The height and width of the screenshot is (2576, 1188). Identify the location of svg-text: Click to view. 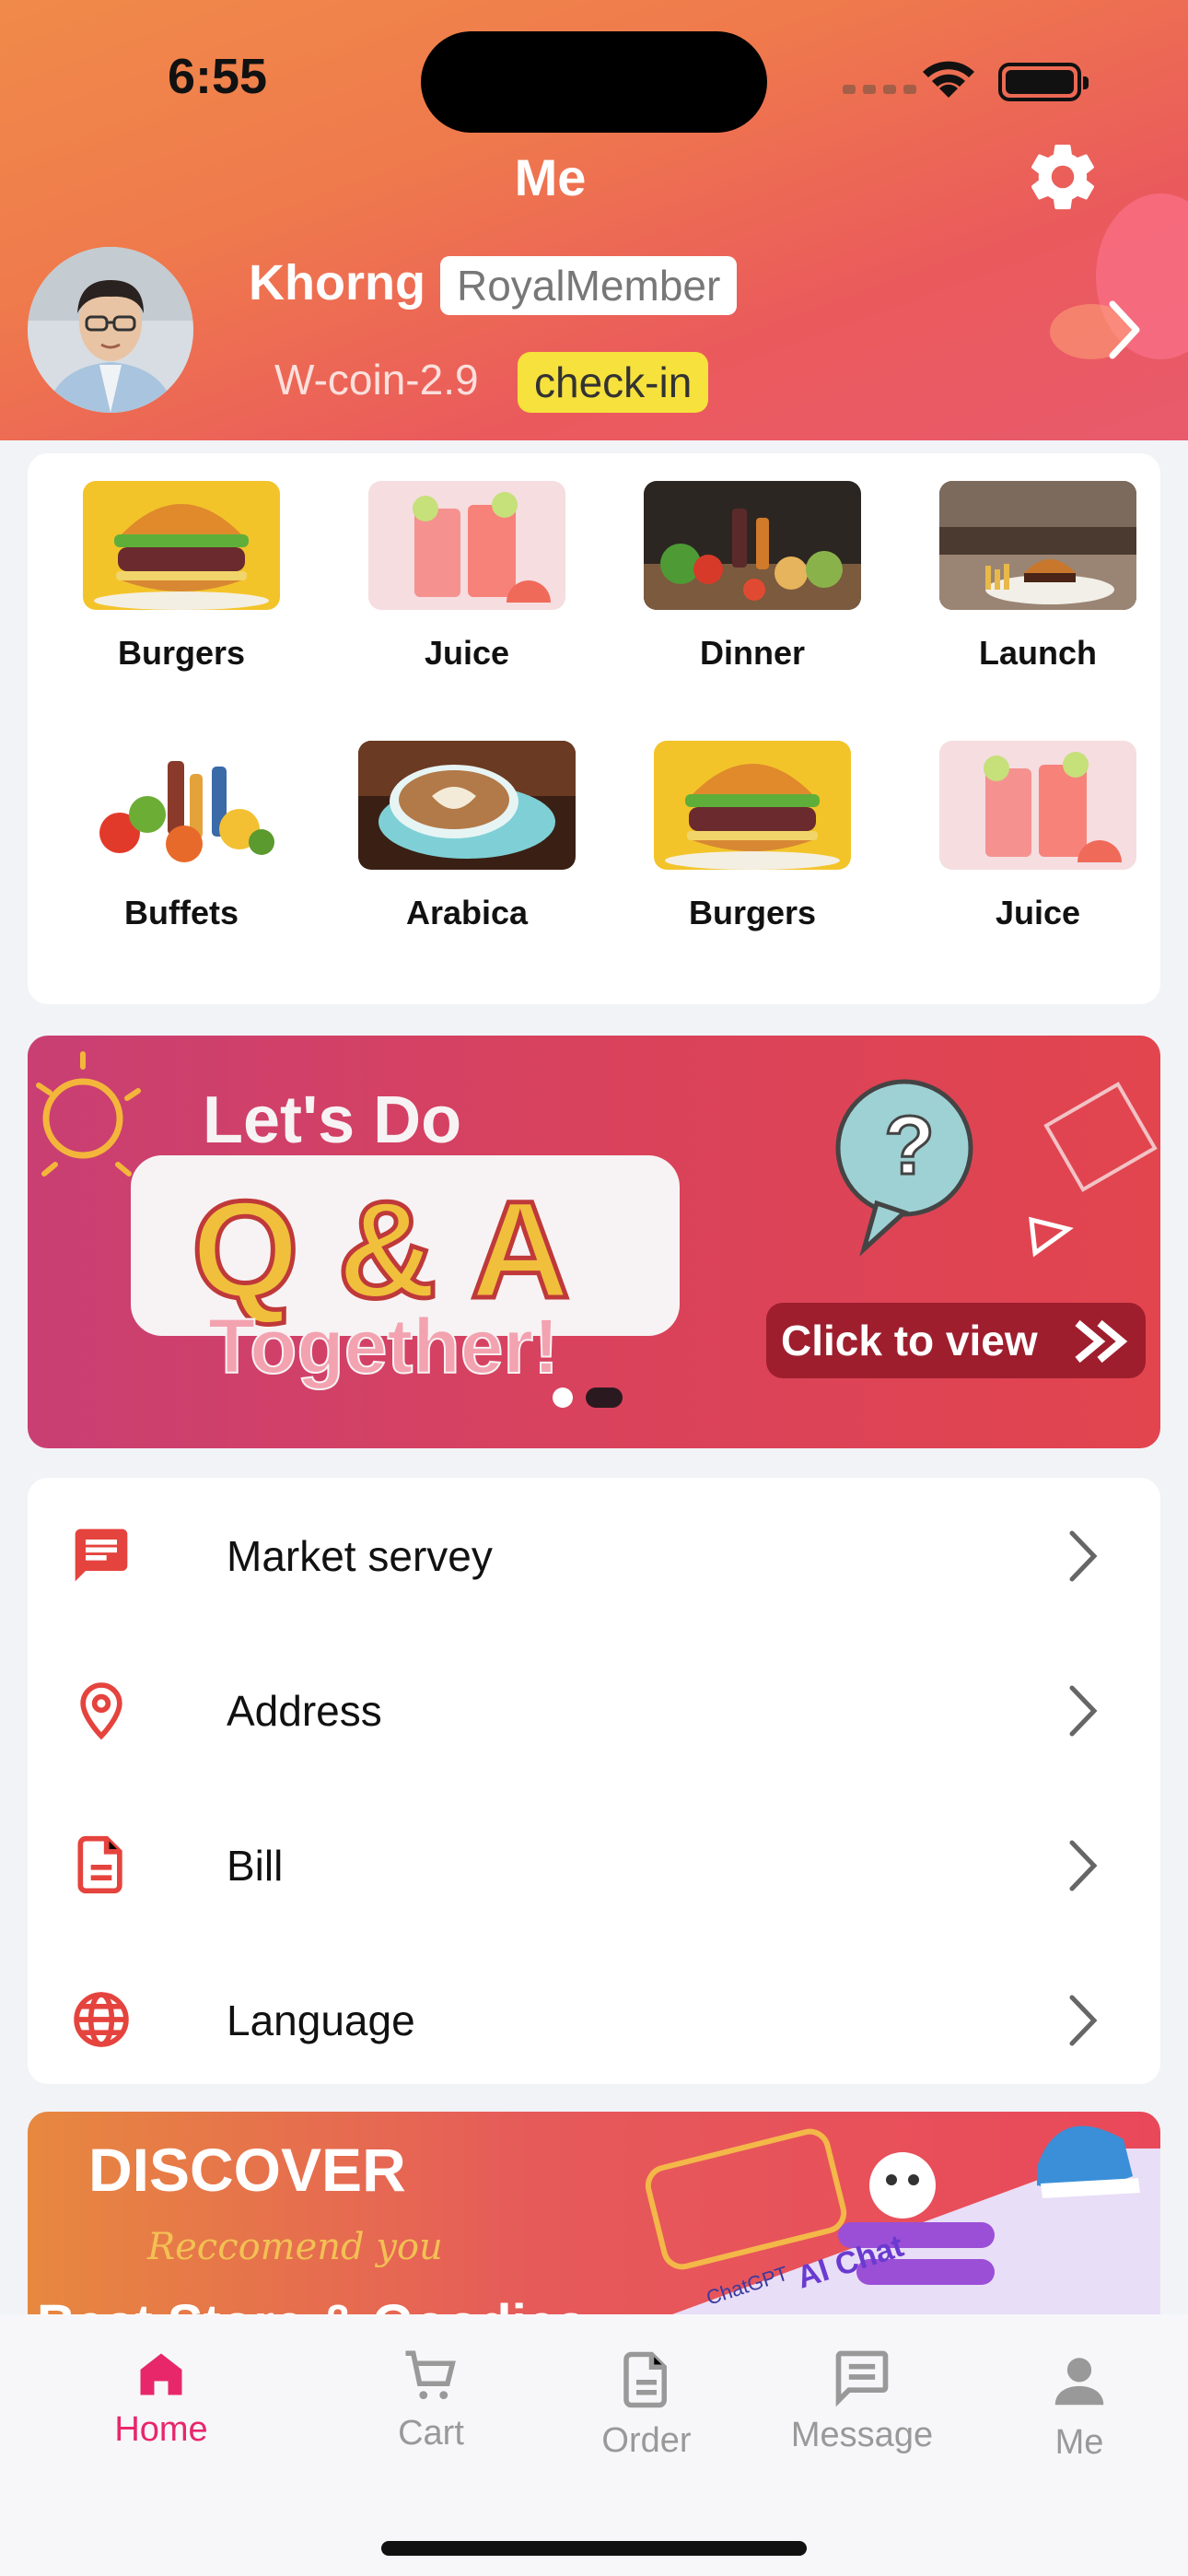
(909, 1340).